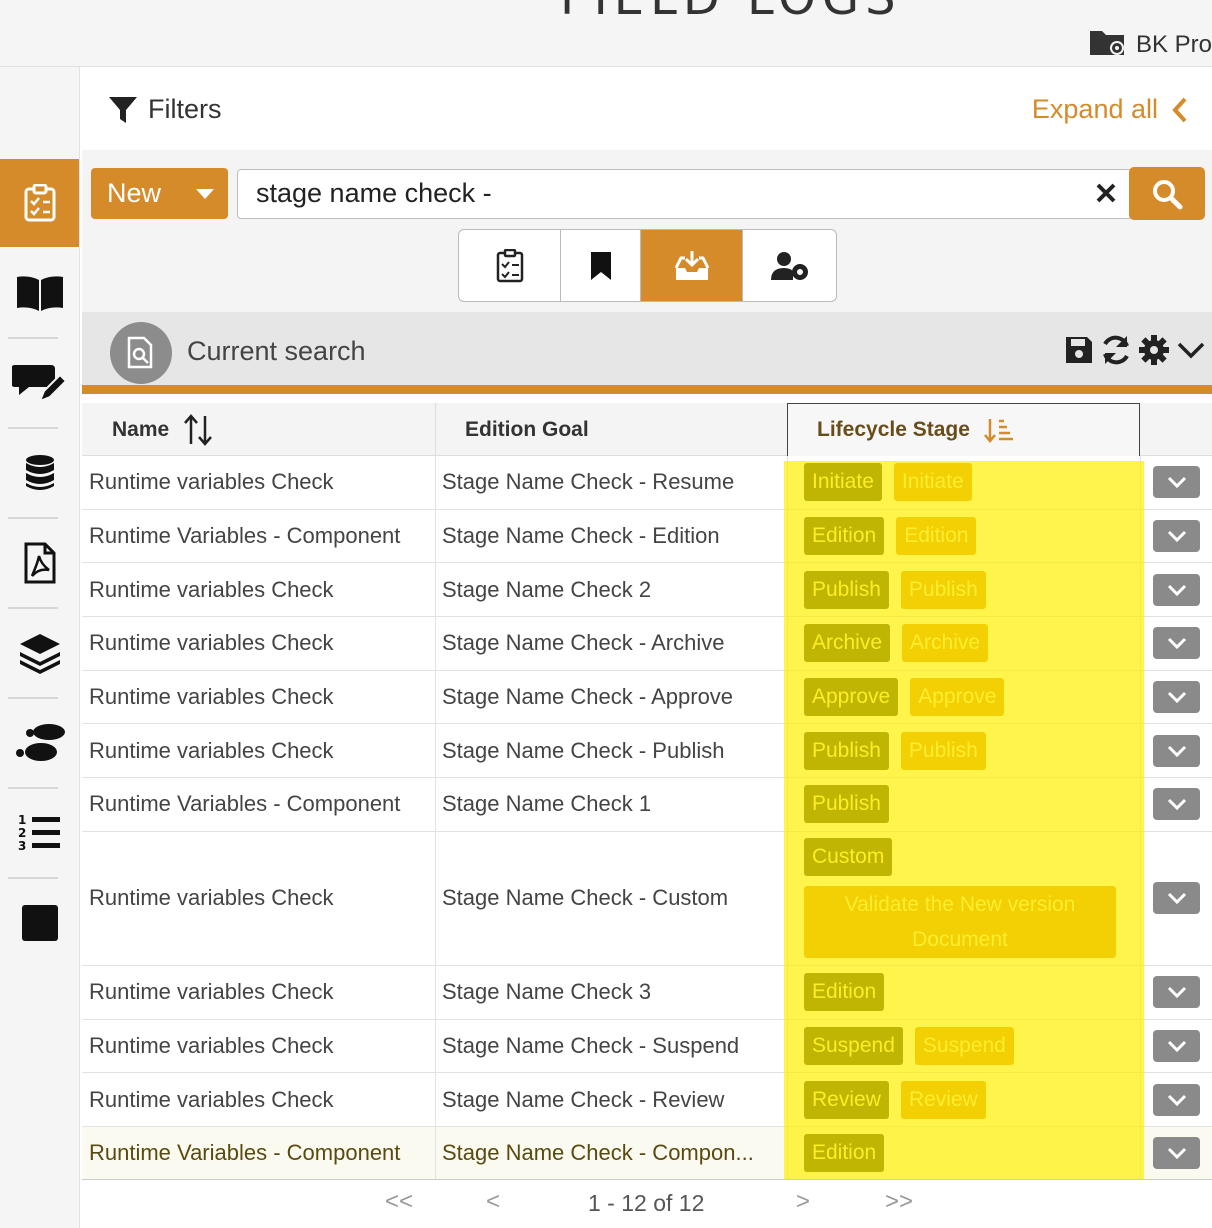  I want to click on search-button, so click(1167, 193).